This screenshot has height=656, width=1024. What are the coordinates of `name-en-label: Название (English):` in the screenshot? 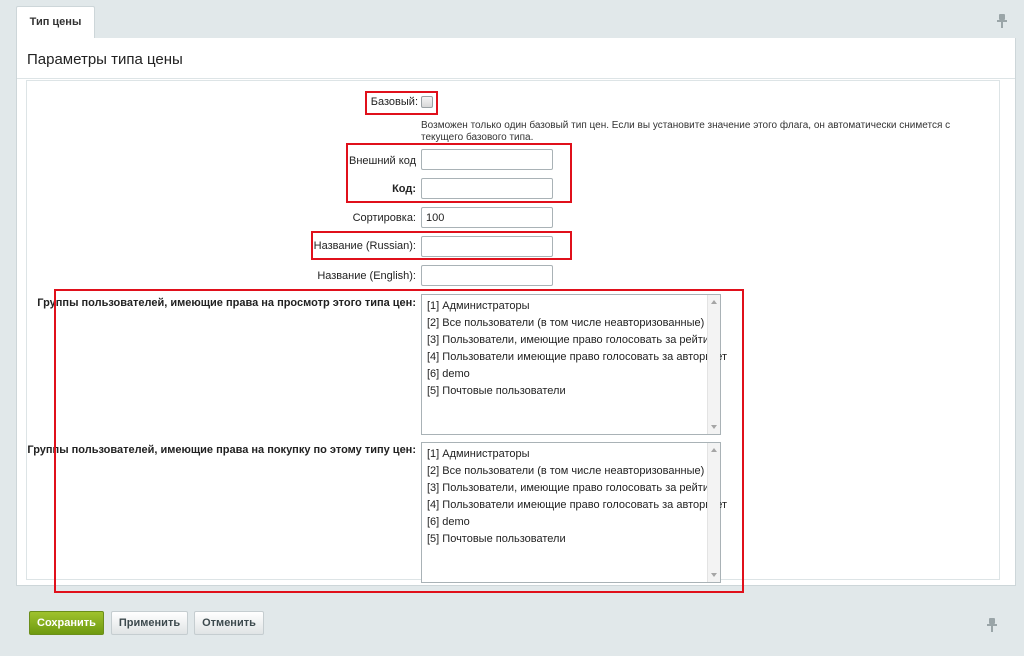 It's located at (366, 276).